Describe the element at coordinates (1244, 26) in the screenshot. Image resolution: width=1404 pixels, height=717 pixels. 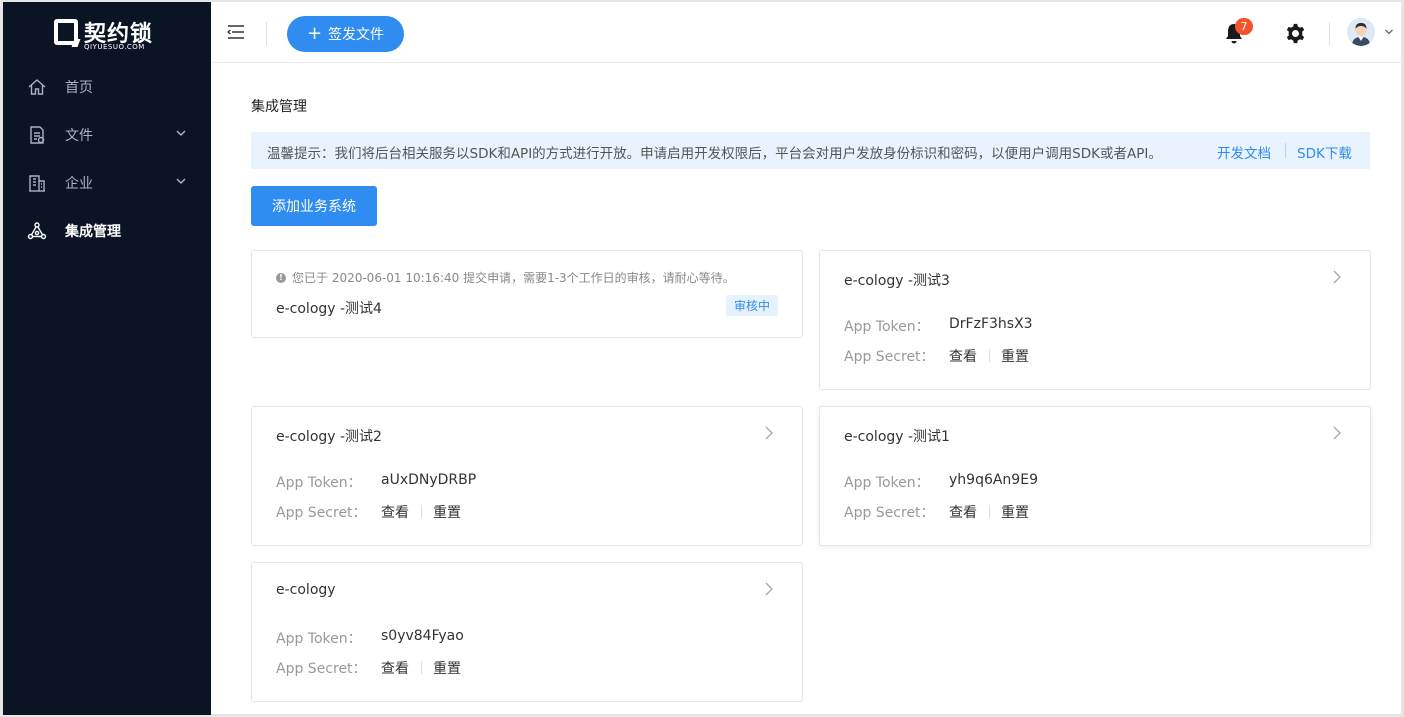
I see `notification-badge: 7` at that location.